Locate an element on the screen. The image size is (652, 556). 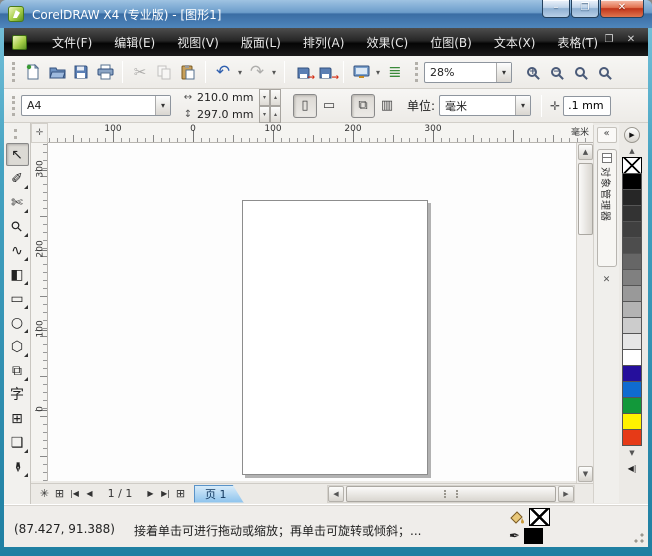
smart-fill-tool: ◧ is located at coordinates (17, 274).